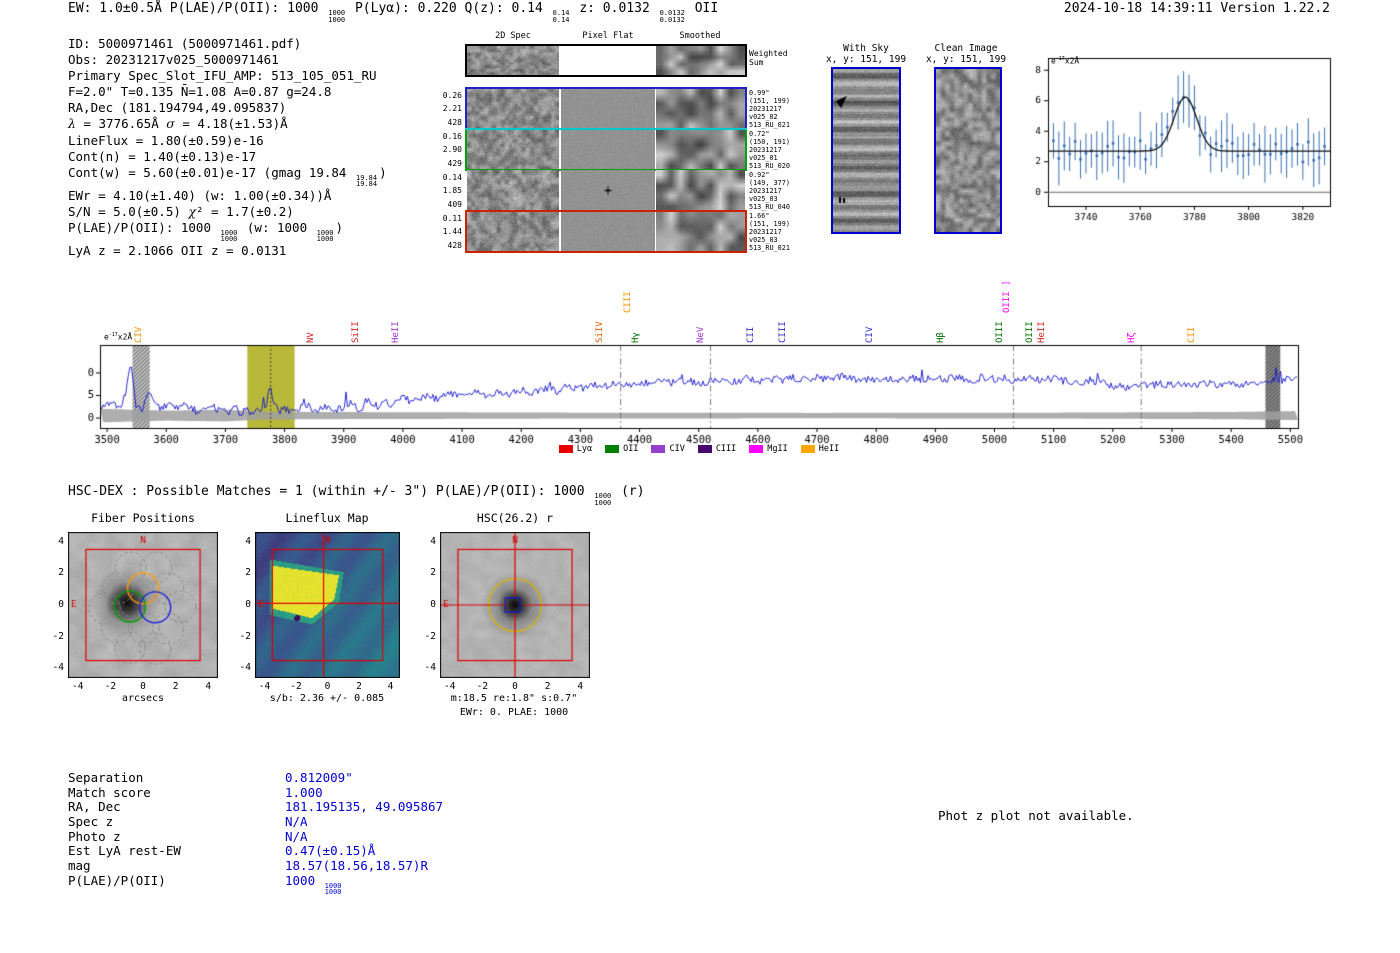  I want to click on cutout-2dspec-image, so click(513, 231).